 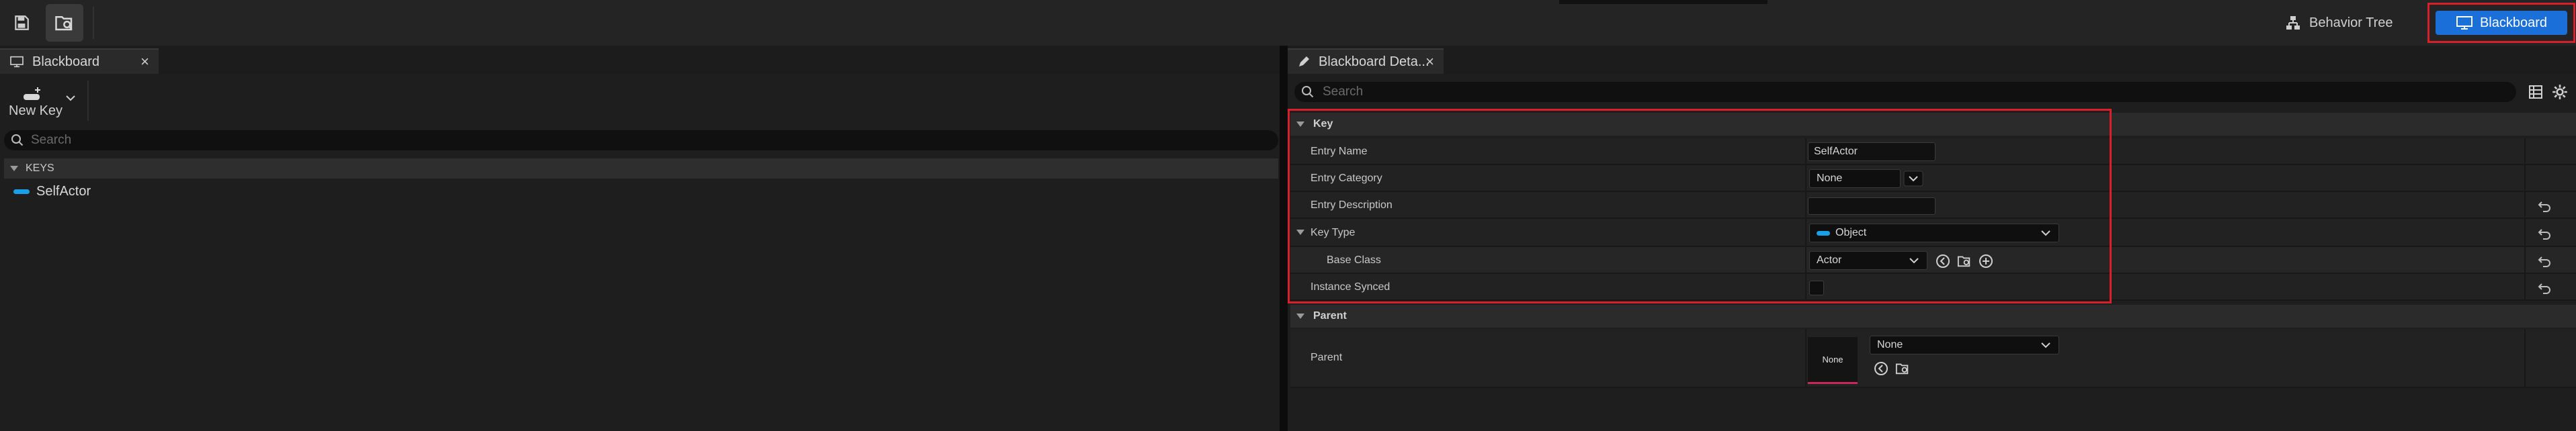 I want to click on entry-description-label: Entry Description, so click(x=1352, y=205).